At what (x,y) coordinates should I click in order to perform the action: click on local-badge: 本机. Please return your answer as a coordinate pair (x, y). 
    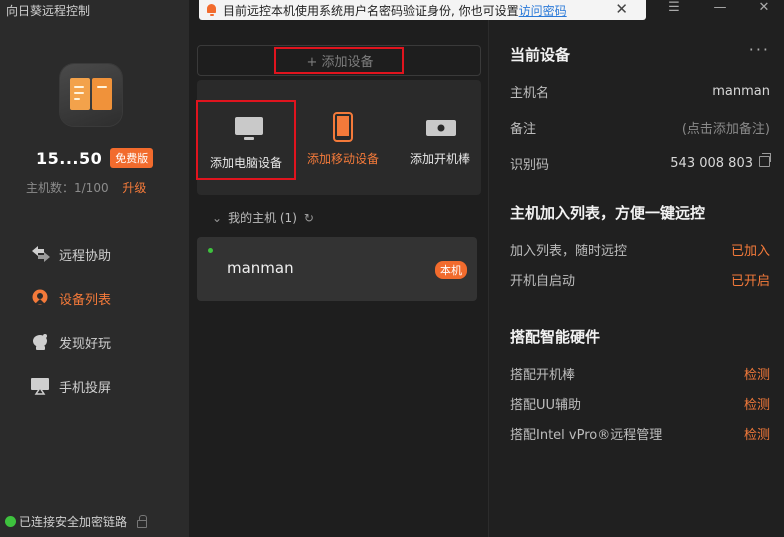
    Looking at the image, I should click on (451, 270).